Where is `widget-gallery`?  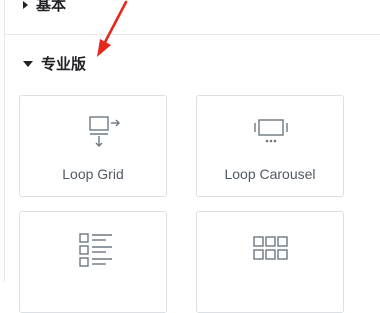 widget-gallery is located at coordinates (270, 262).